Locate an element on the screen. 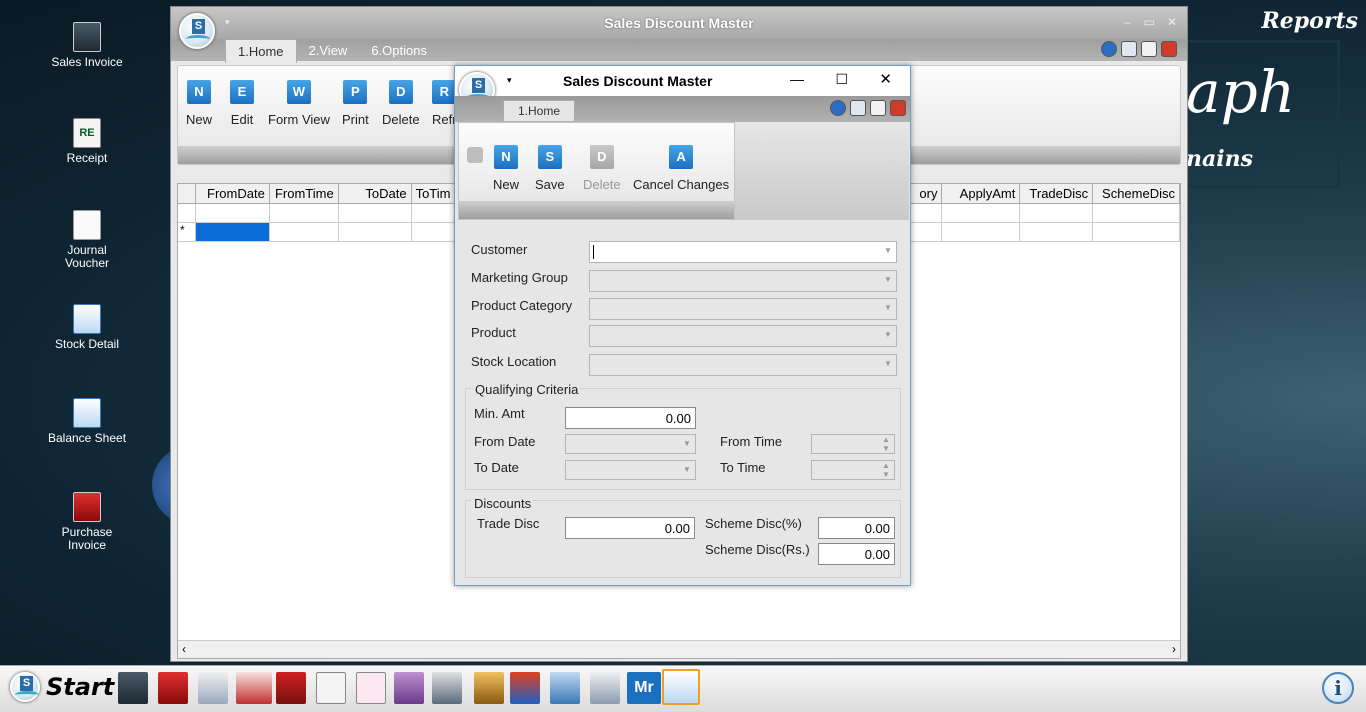 Image resolution: width=1366 pixels, height=712 pixels. from-time-spinner: ▲ ▼ is located at coordinates (853, 444).